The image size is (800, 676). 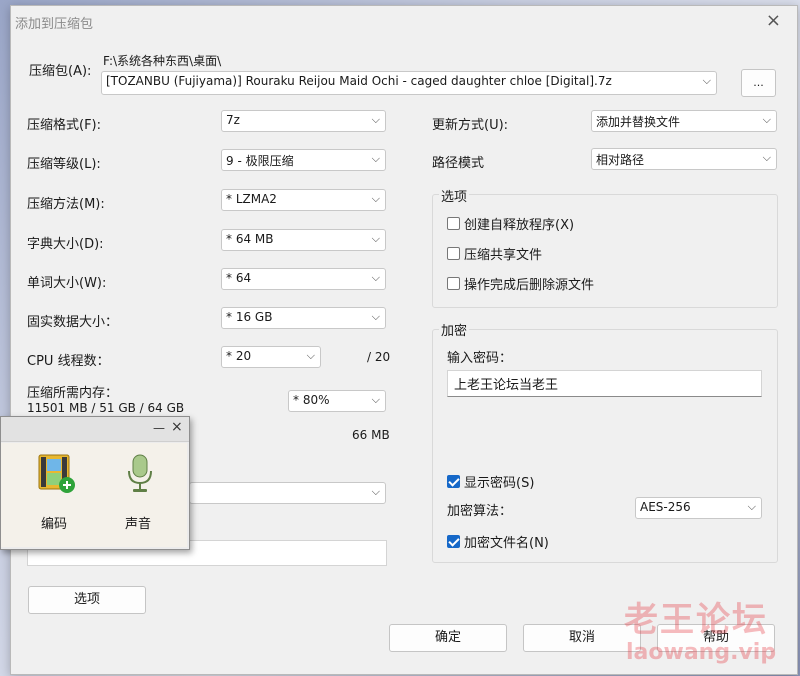 What do you see at coordinates (162, 61) in the screenshot?
I see `archive-path: F:\系统各种东西\桌面\` at bounding box center [162, 61].